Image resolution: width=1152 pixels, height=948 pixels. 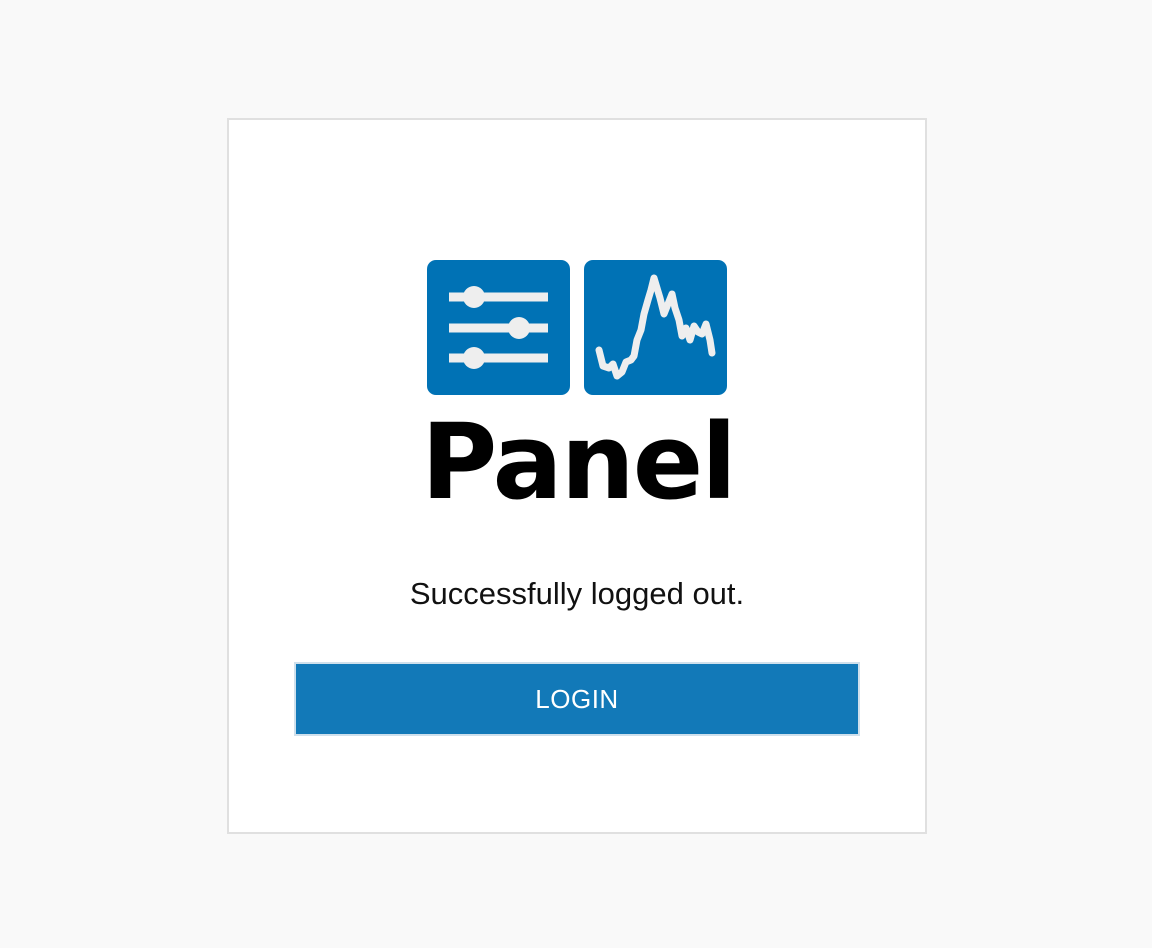 I want to click on sliders-icon, so click(x=498, y=327).